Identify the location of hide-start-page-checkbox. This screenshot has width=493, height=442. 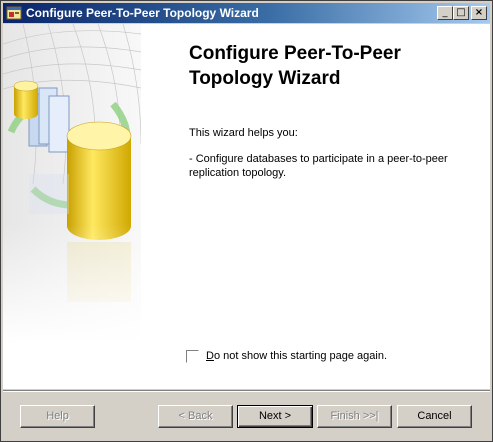
(192, 356).